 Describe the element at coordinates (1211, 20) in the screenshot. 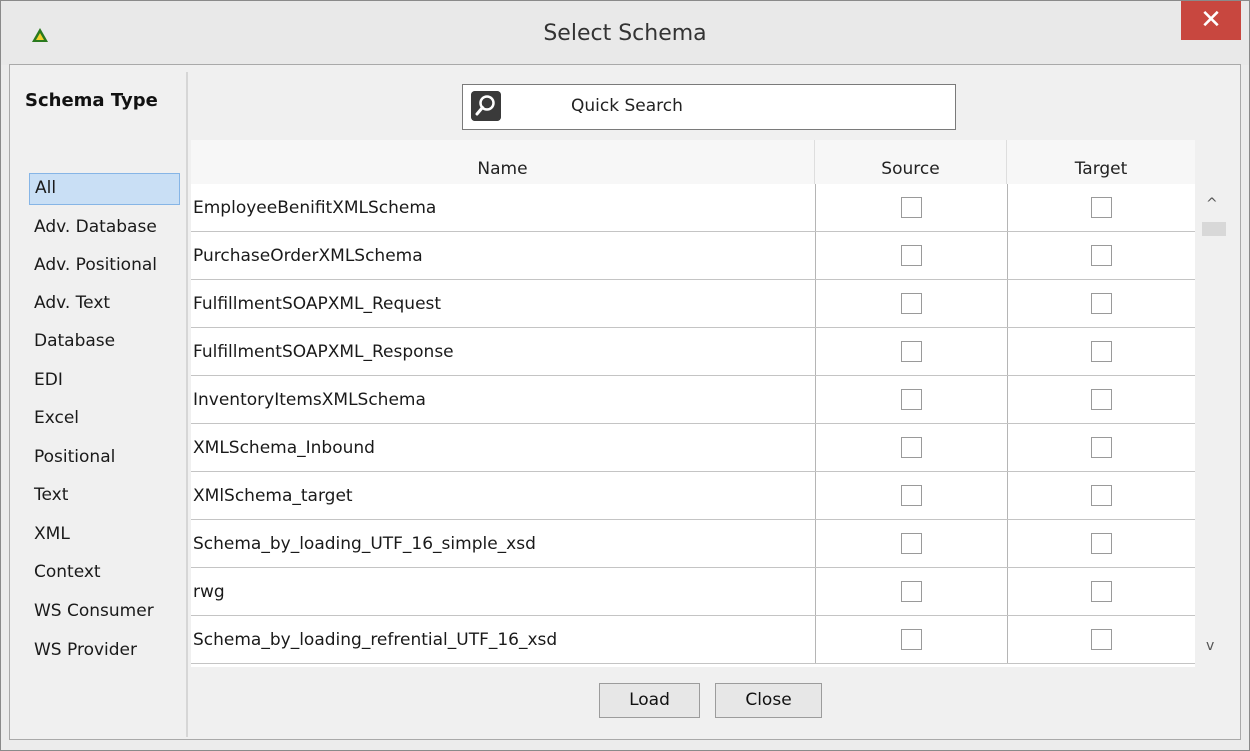

I see `close-window-button: ✕` at that location.